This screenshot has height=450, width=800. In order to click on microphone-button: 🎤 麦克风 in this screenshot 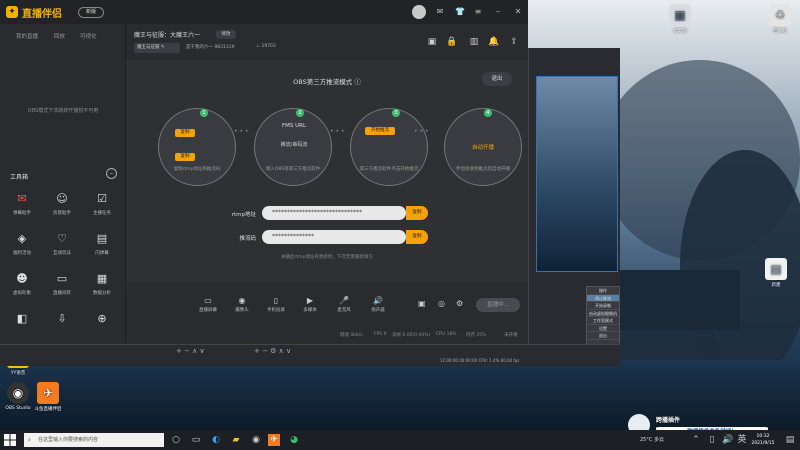, I will do `click(344, 304)`.